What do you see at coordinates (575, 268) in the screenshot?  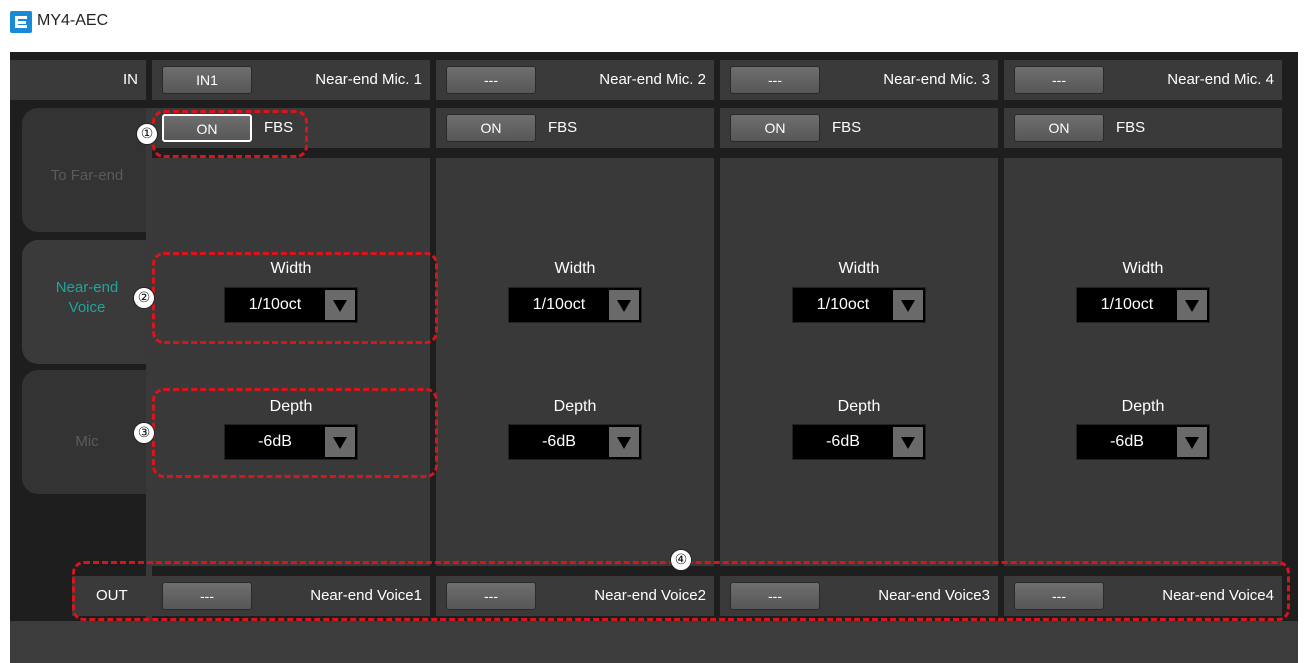 I see `width-label-2: Width` at bounding box center [575, 268].